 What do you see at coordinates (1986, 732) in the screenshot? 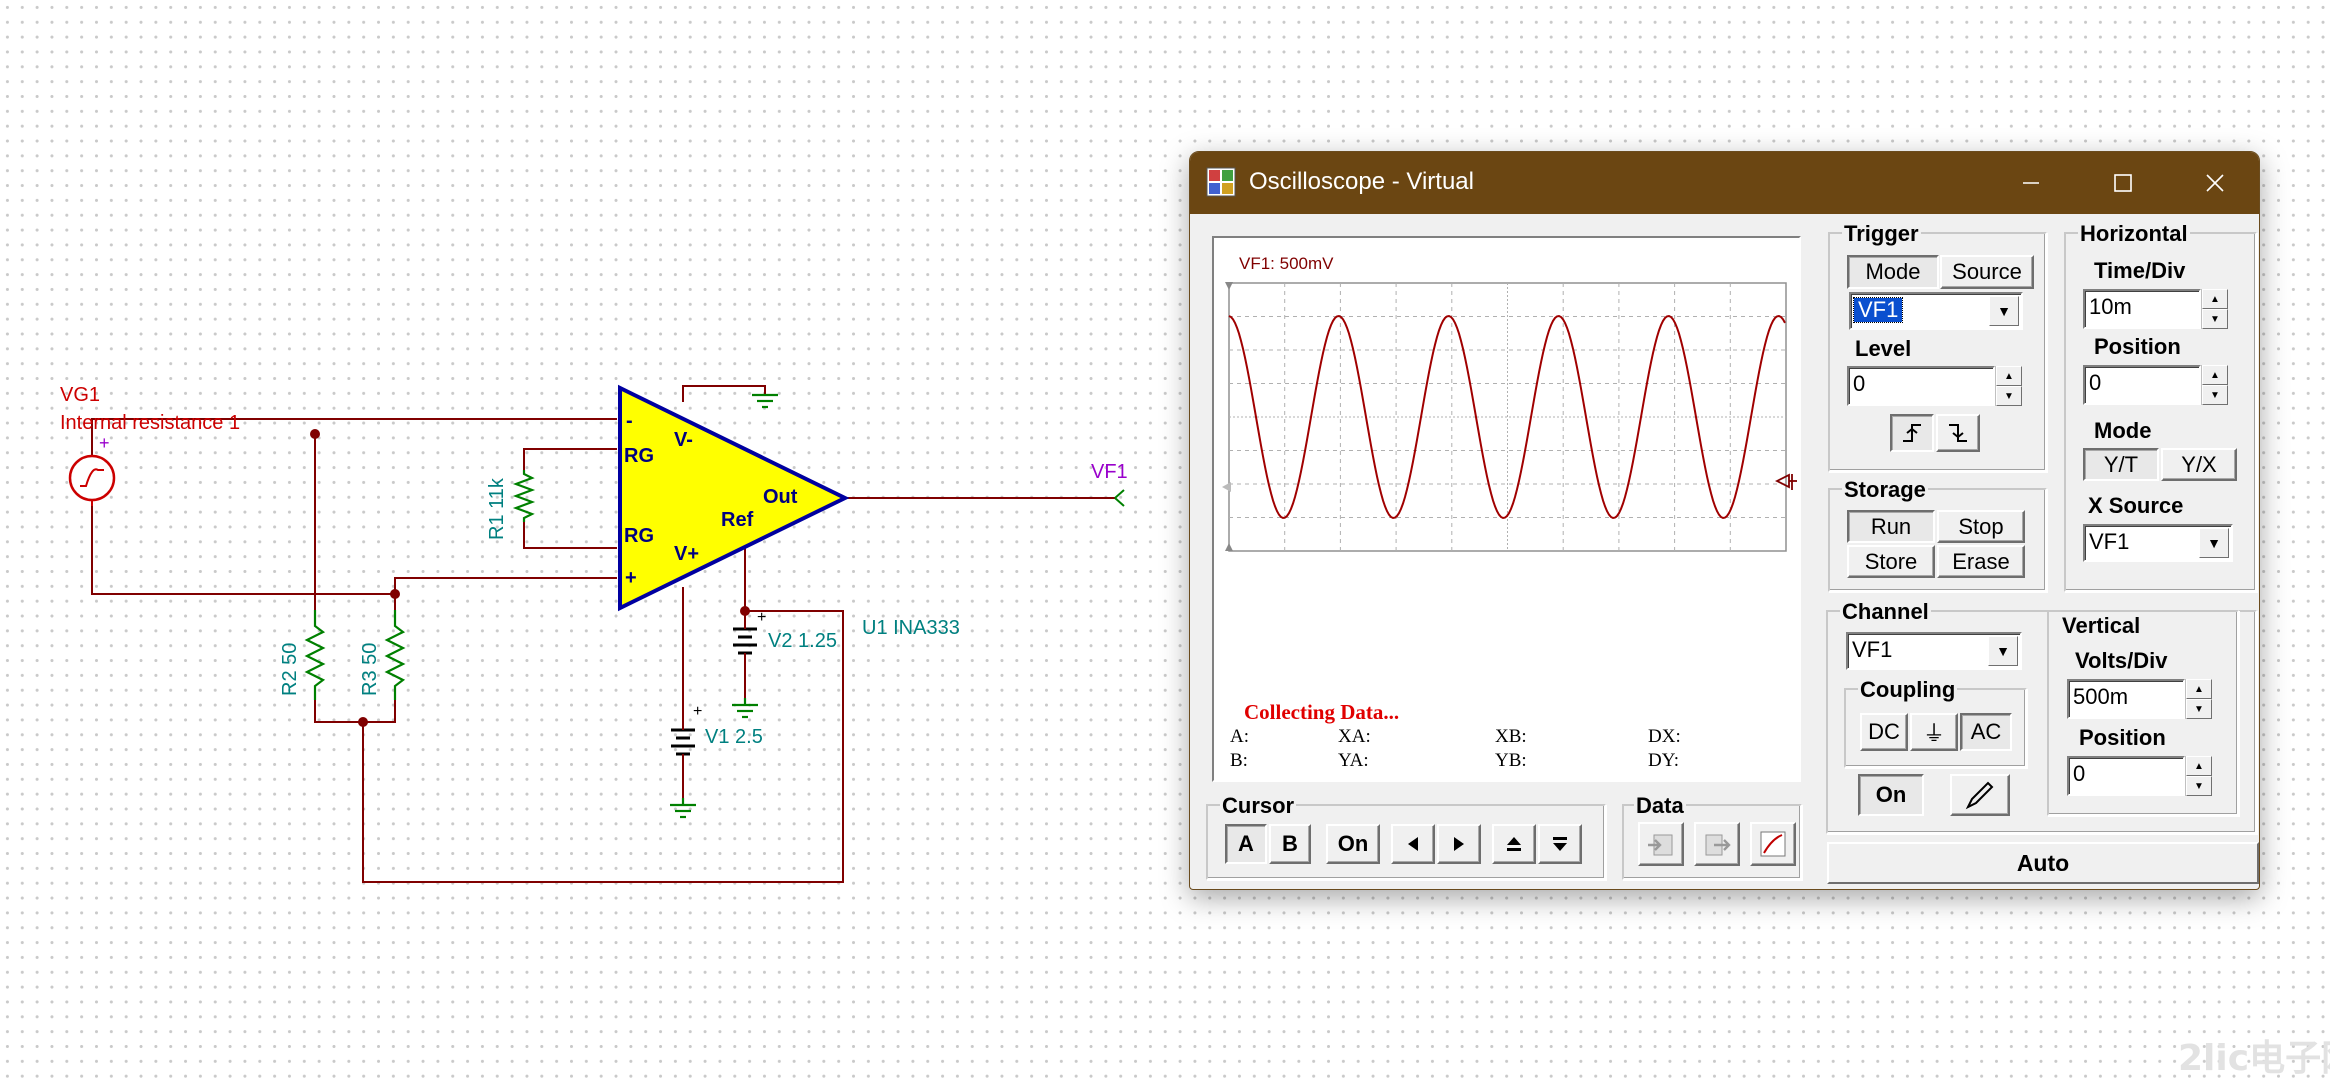
I see `ac-coupling-button: AC` at bounding box center [1986, 732].